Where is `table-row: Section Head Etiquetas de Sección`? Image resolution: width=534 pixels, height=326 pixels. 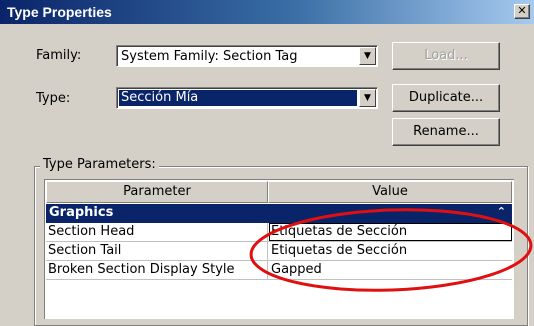 table-row: Section Head Etiquetas de Sección is located at coordinates (279, 232).